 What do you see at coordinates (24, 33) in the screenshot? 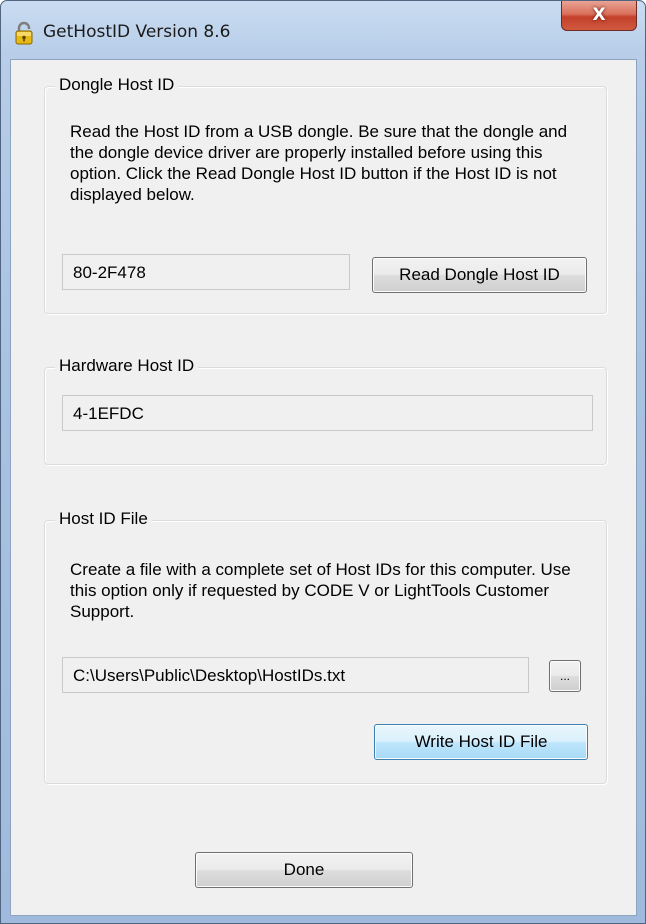
I see `padlock-icon` at bounding box center [24, 33].